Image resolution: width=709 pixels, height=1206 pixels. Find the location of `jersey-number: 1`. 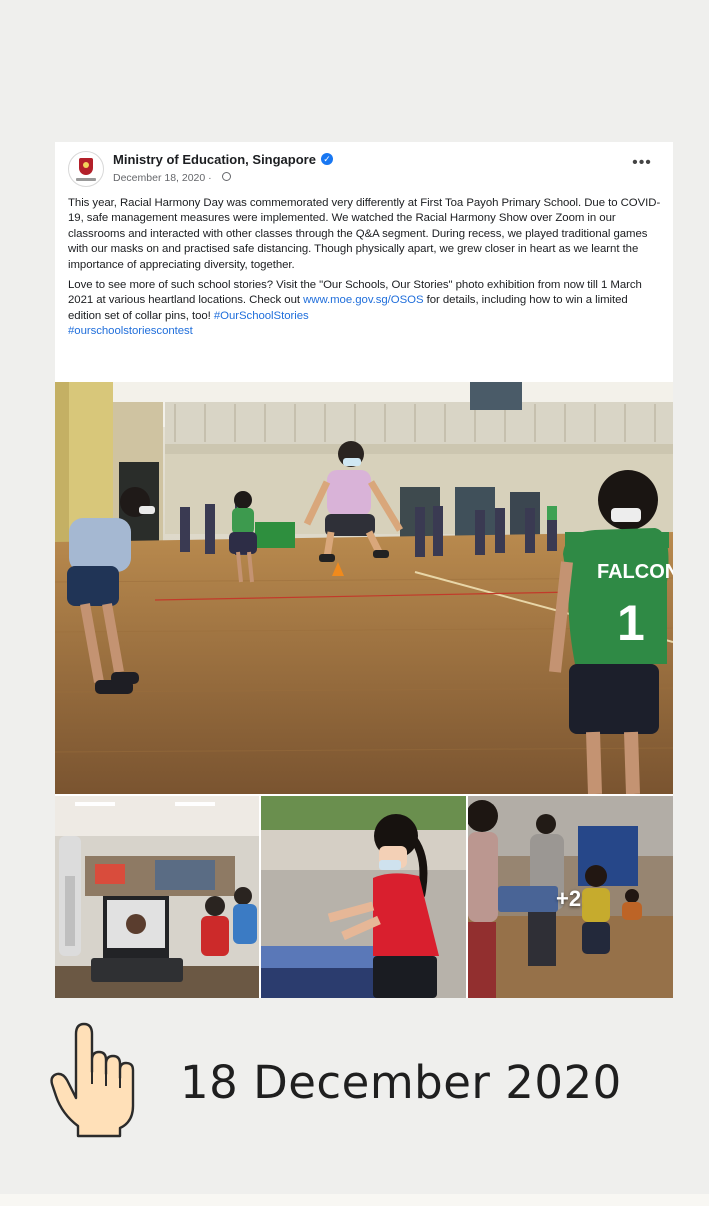

jersey-number: 1 is located at coordinates (631, 623).